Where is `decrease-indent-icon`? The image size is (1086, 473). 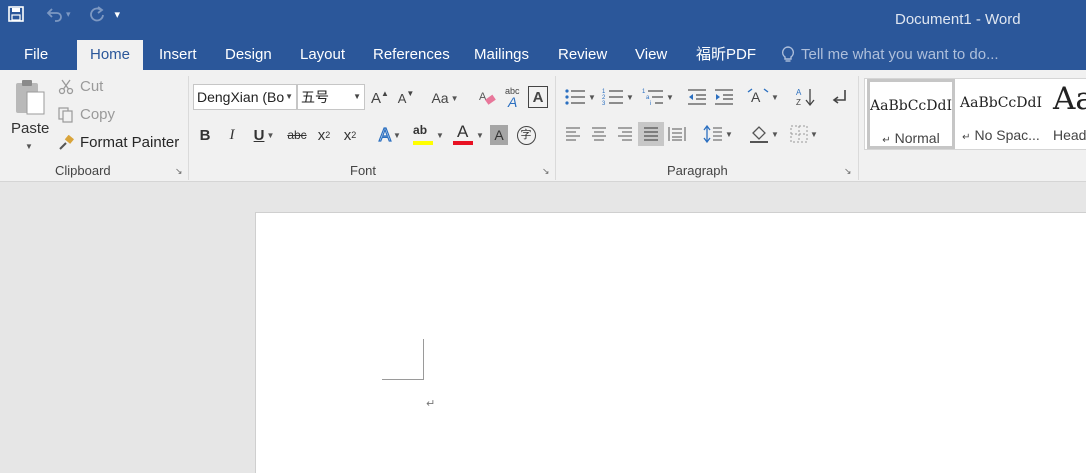
decrease-indent-icon is located at coordinates (697, 97).